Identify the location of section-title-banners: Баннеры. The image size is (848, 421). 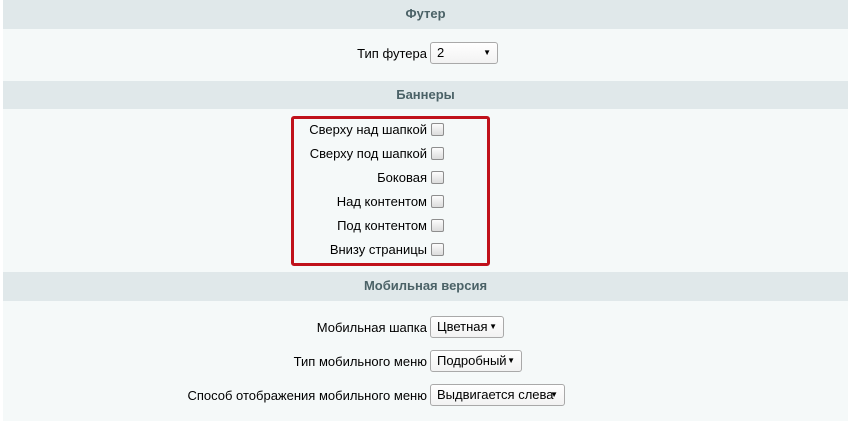
(425, 94).